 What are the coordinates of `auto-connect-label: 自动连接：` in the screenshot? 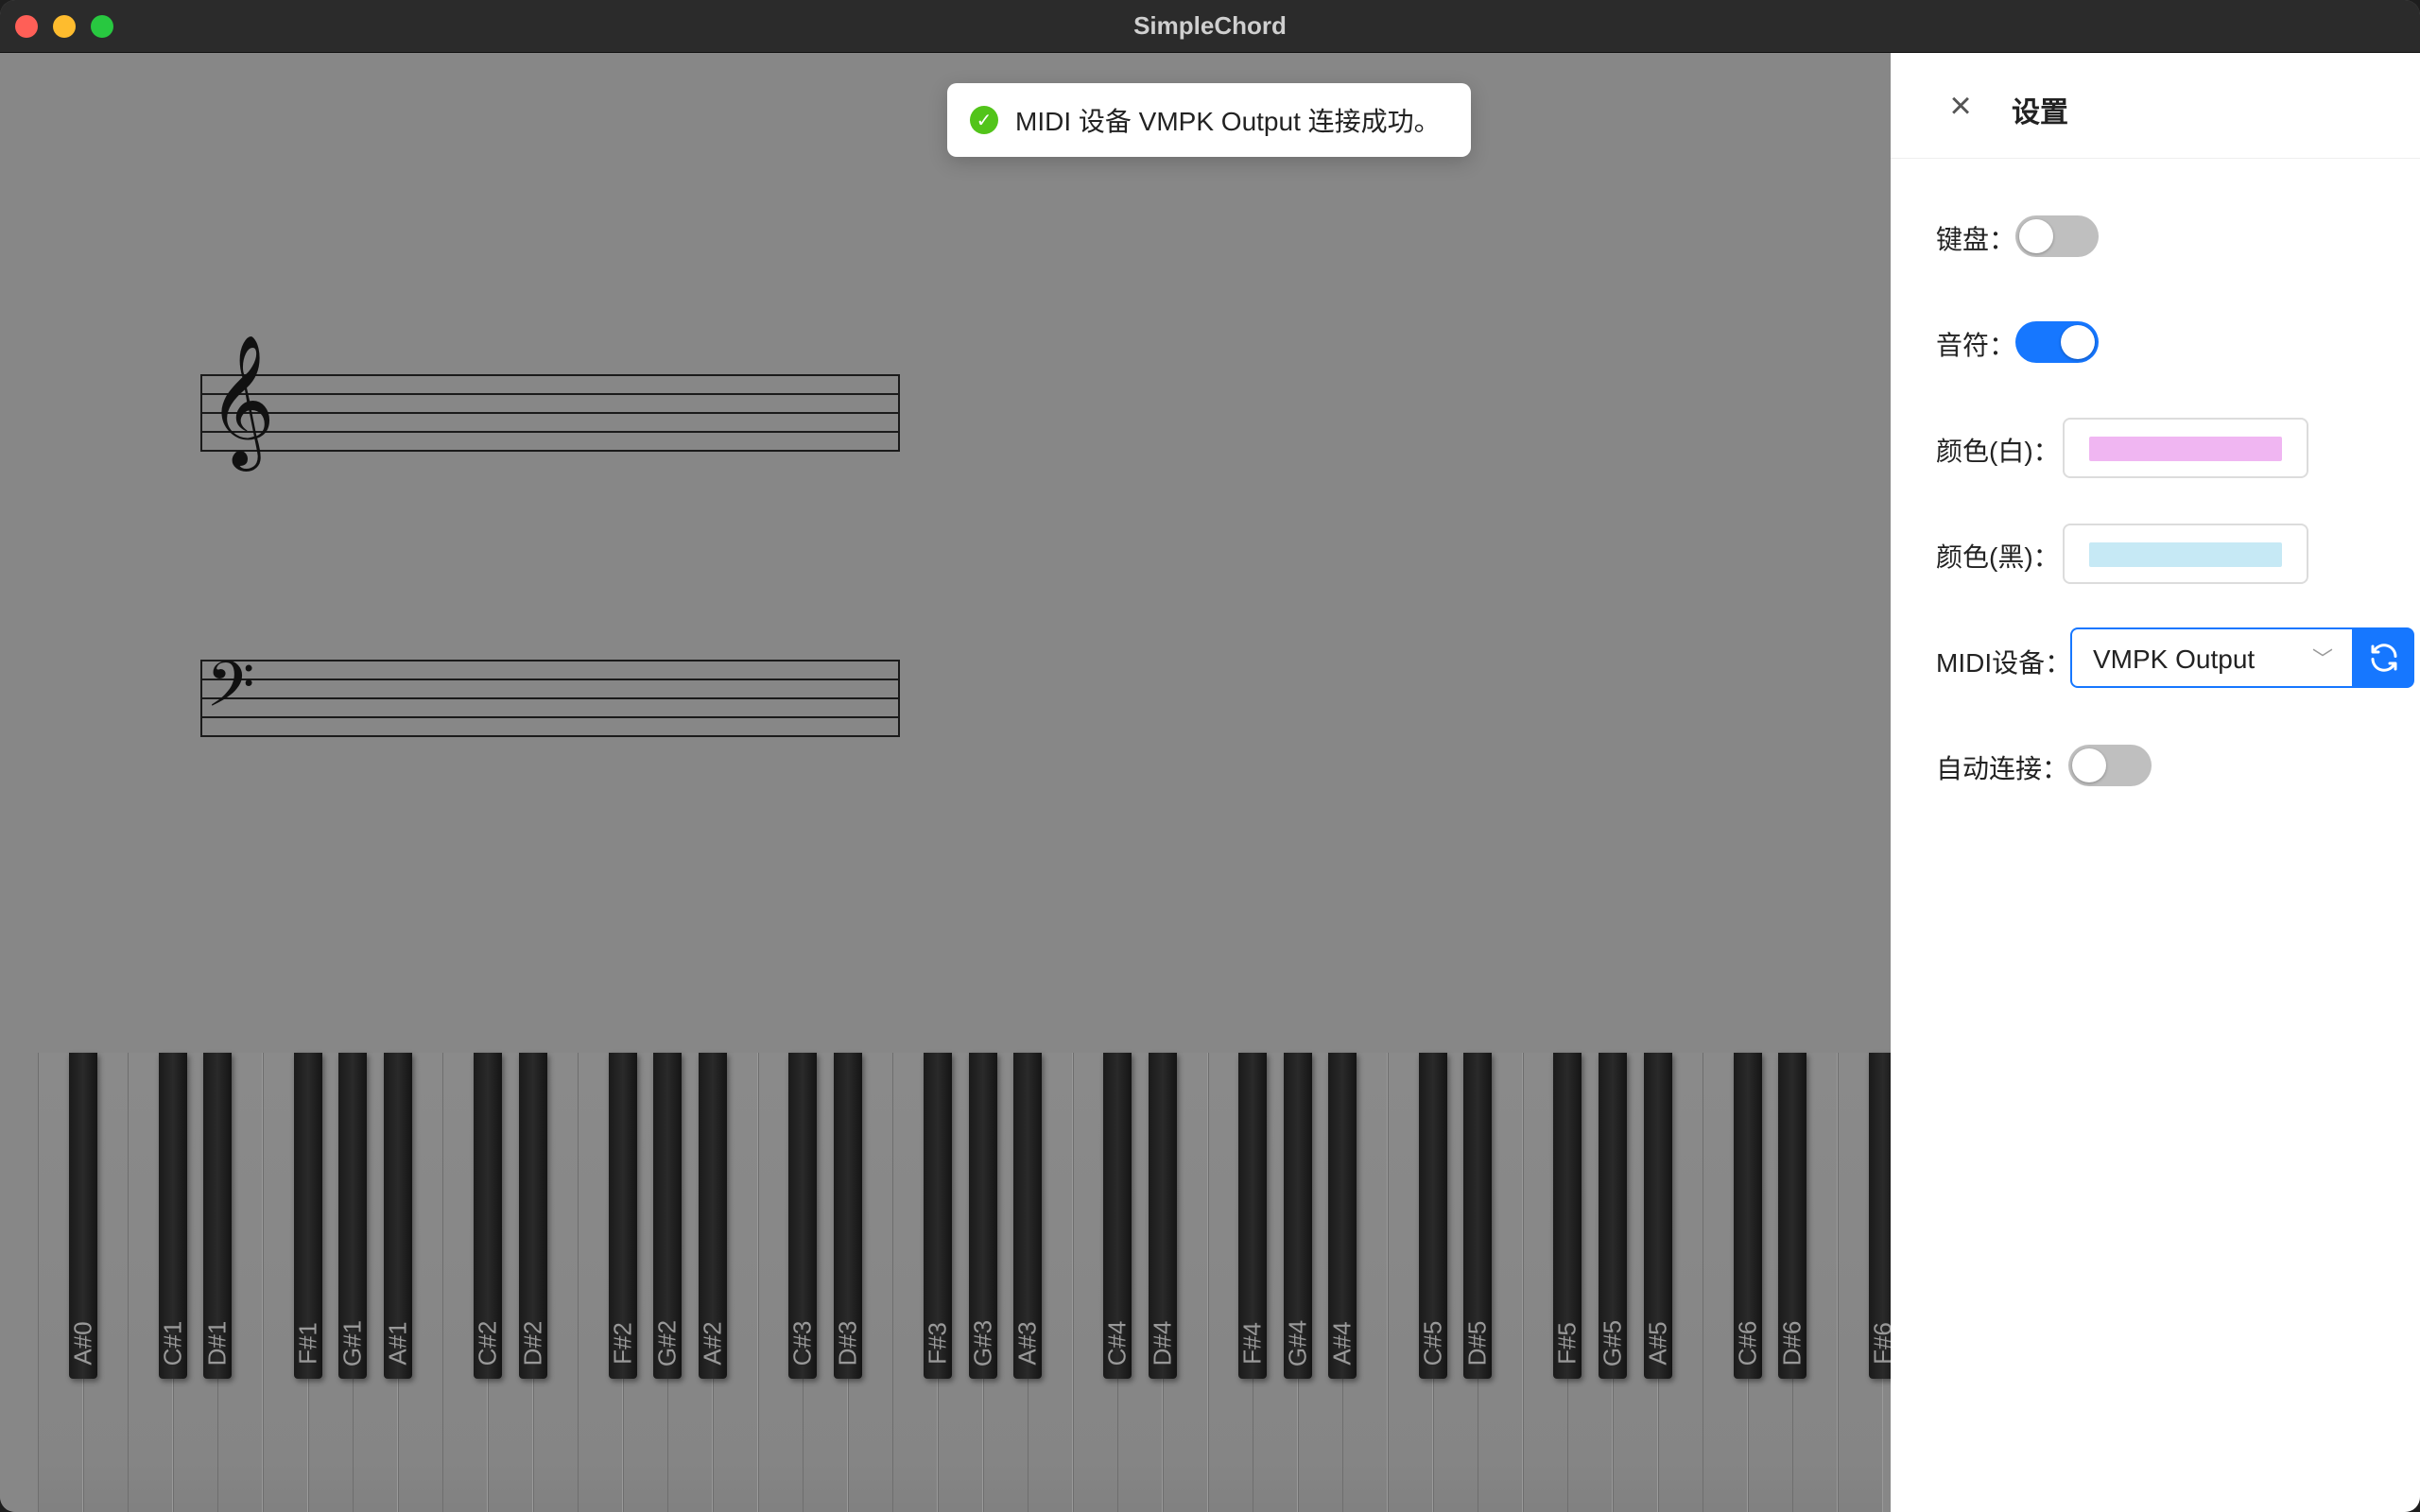 It's located at (2003, 768).